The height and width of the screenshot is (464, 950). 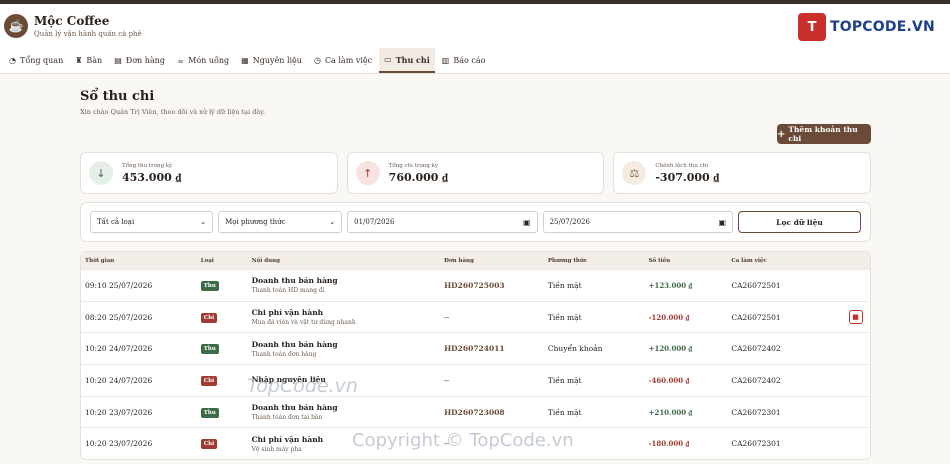 I want to click on time-cell: 08:20 25/07/2026, so click(x=119, y=317).